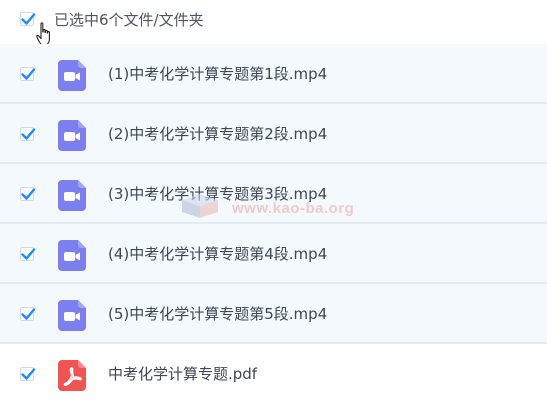 This screenshot has width=547, height=411. Describe the element at coordinates (217, 314) in the screenshot. I see `file-name: (5)中考化学计算专题第5段.mp4` at that location.